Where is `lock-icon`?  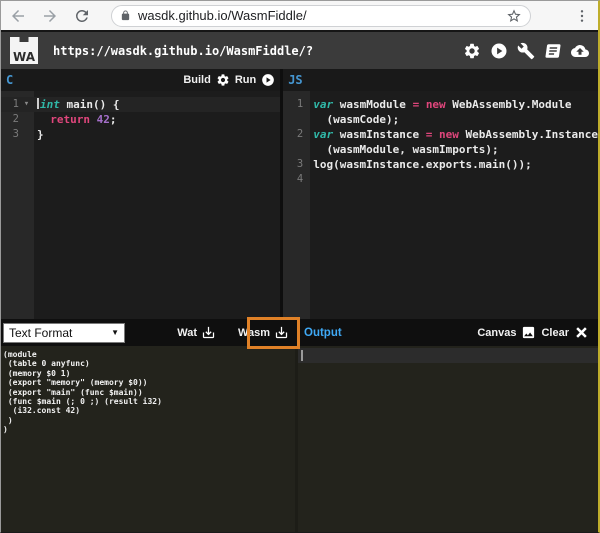 lock-icon is located at coordinates (125, 15).